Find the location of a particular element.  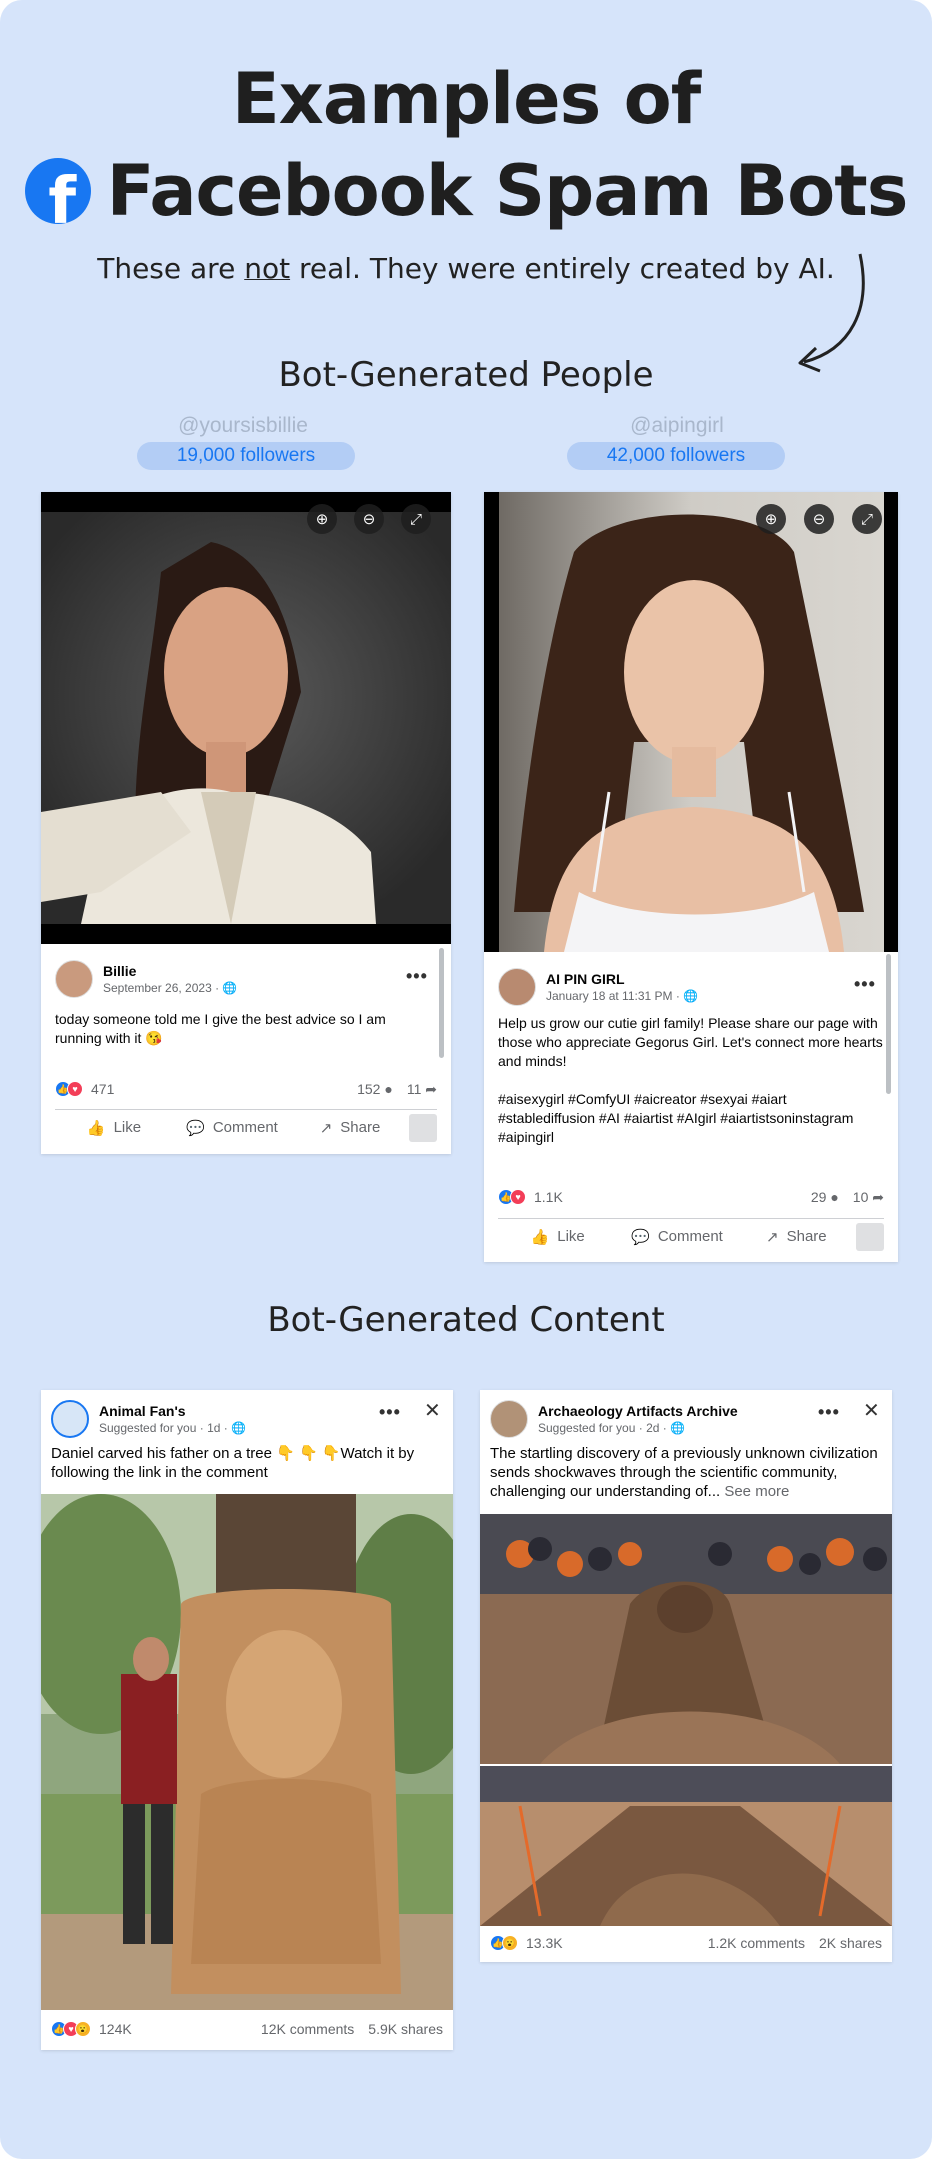

title-line-2-row: f Facebook Spam Bots is located at coordinates (466, 191).